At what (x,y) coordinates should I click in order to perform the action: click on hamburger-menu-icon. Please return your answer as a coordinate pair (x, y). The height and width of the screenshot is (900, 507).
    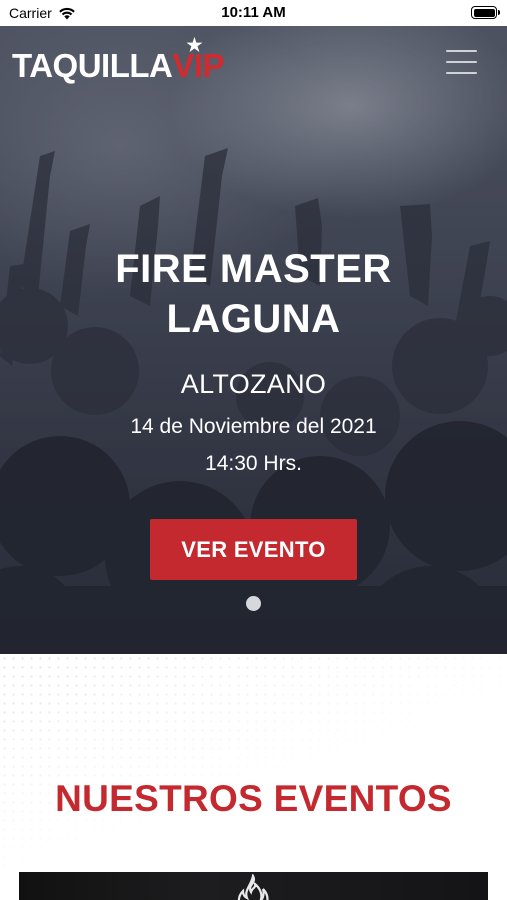
    Looking at the image, I should click on (462, 62).